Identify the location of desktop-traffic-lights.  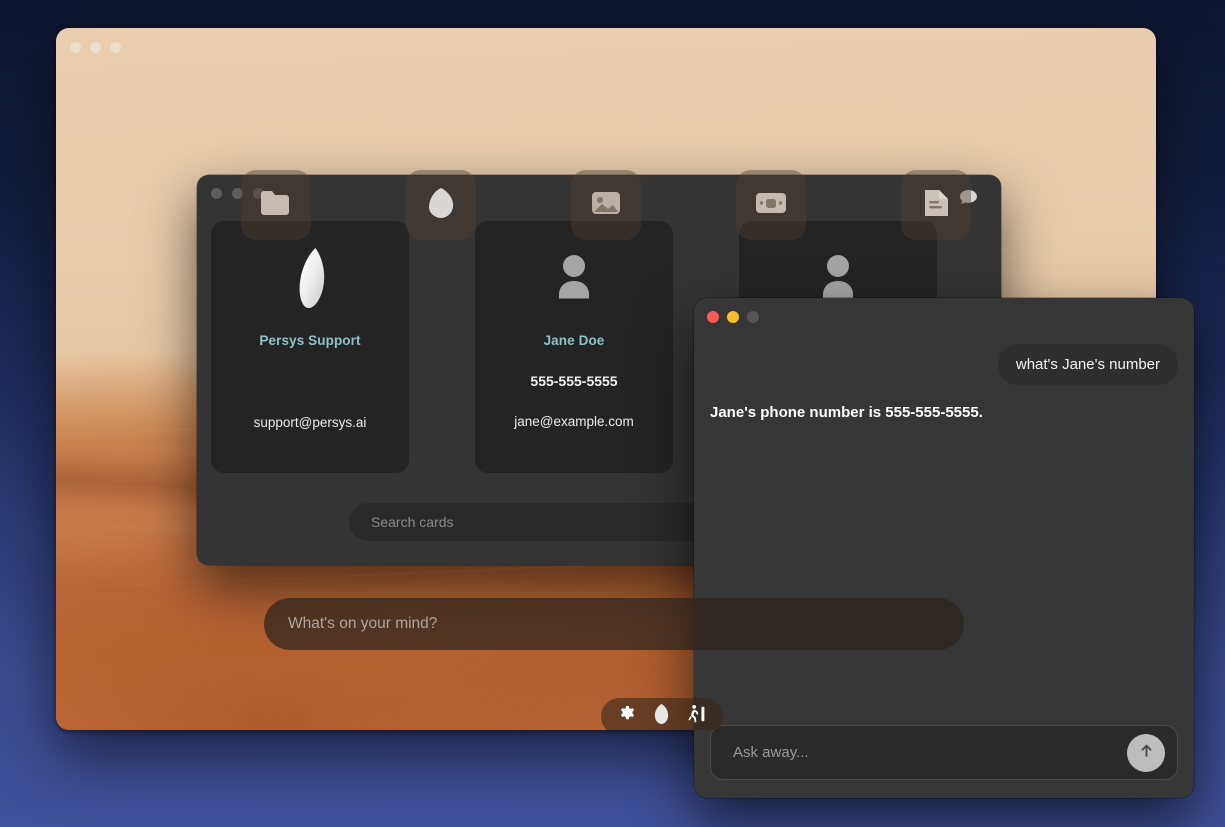
(95, 47).